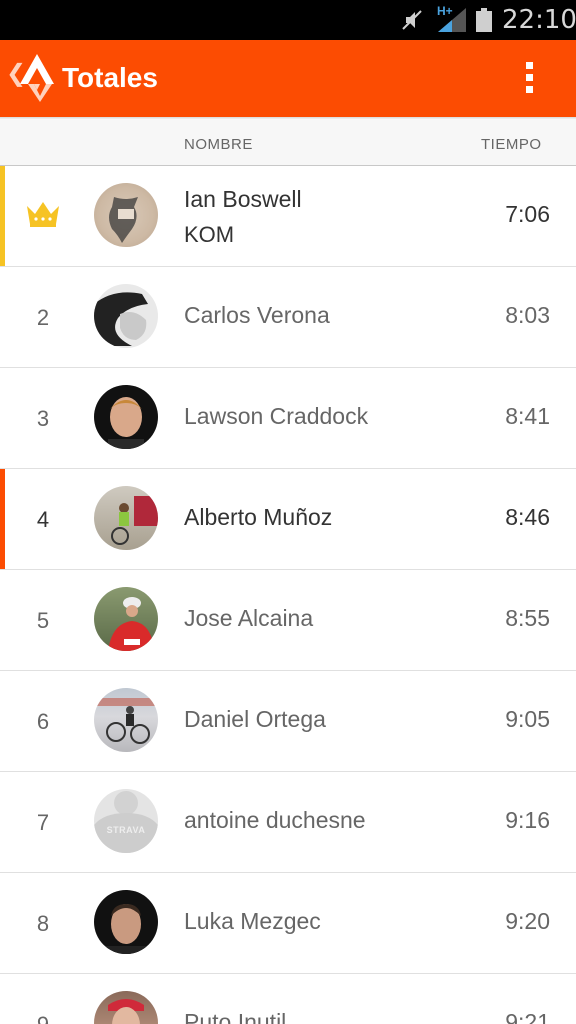  Describe the element at coordinates (235, 1016) in the screenshot. I see `athlete-name: Puto Inutil` at that location.